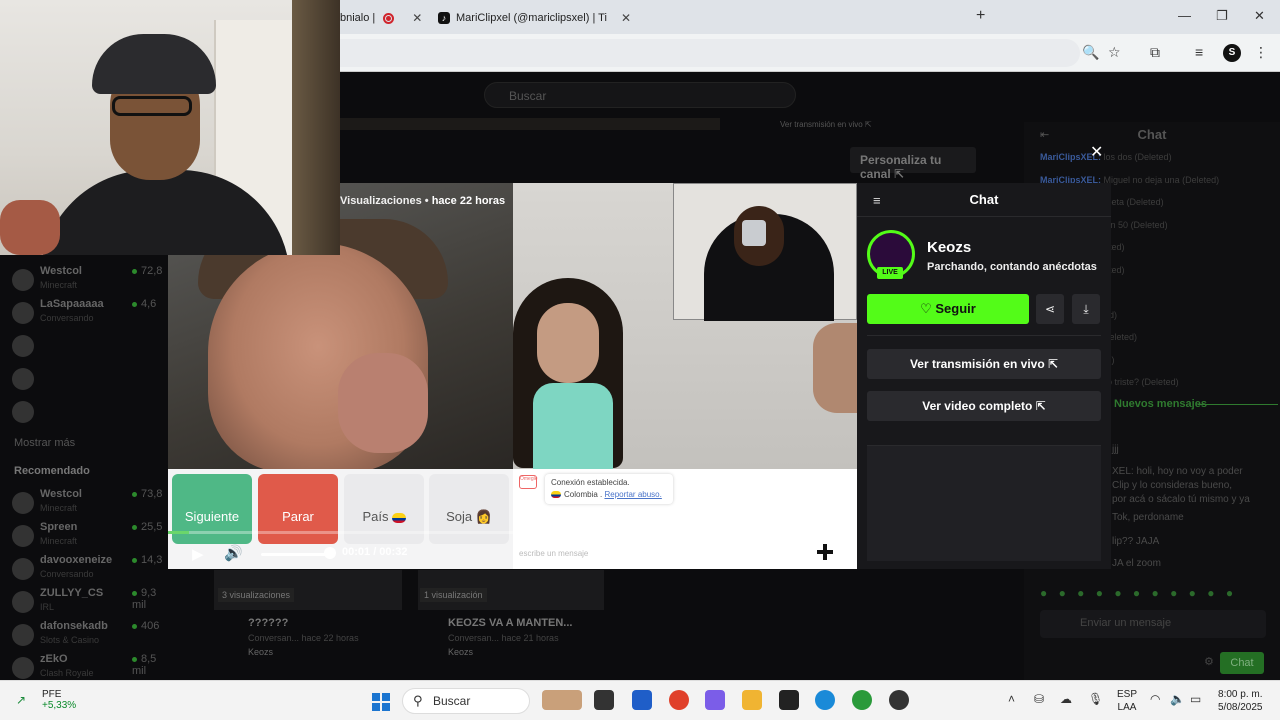 The width and height of the screenshot is (1280, 720). I want to click on extensions-icon: ⧉, so click(1155, 52).